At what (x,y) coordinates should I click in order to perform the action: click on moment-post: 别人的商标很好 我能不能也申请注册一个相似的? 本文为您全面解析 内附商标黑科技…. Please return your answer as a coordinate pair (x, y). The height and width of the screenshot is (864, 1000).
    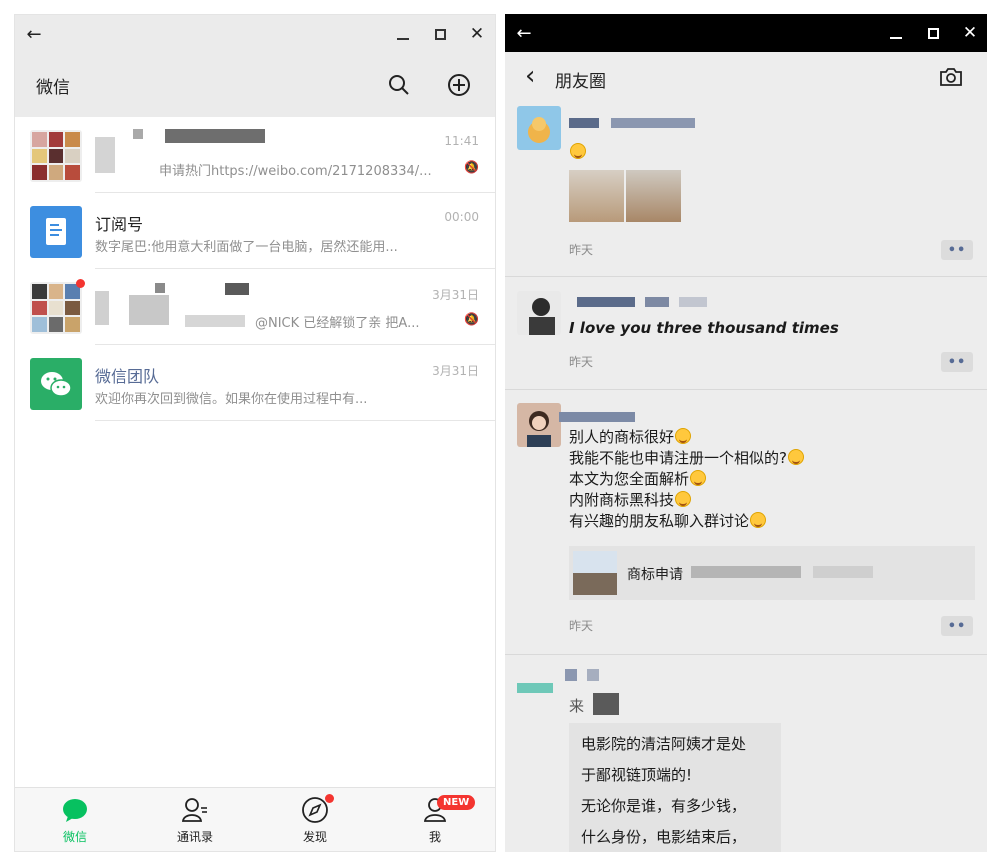
    Looking at the image, I should click on (746, 522).